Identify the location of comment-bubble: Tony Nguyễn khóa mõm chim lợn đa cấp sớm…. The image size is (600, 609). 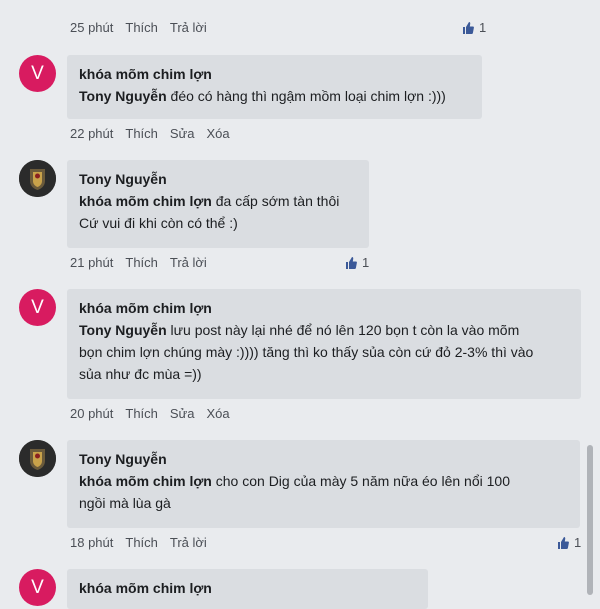
(218, 204).